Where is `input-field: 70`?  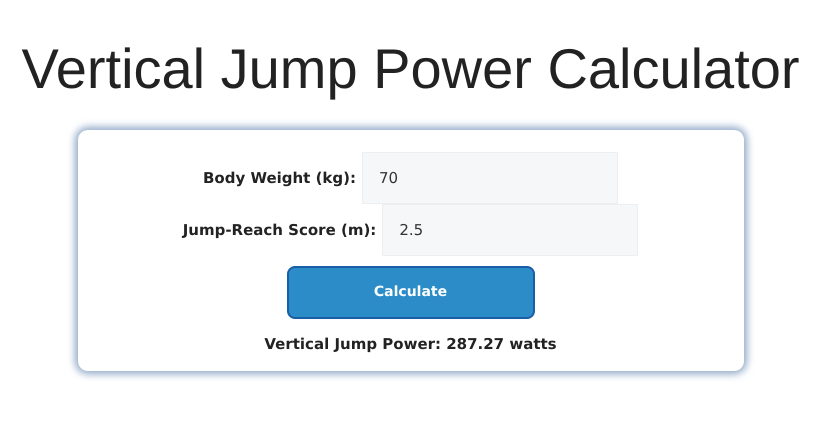 input-field: 70 is located at coordinates (490, 178).